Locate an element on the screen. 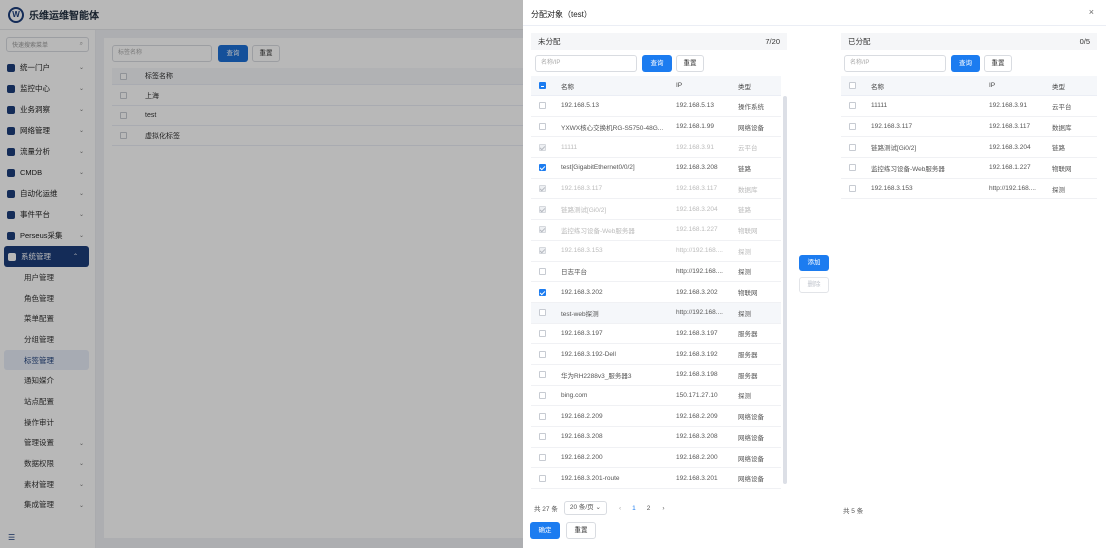 This screenshot has width=1106, height=548. cell-ip: 192.168.3.197 is located at coordinates (697, 333).